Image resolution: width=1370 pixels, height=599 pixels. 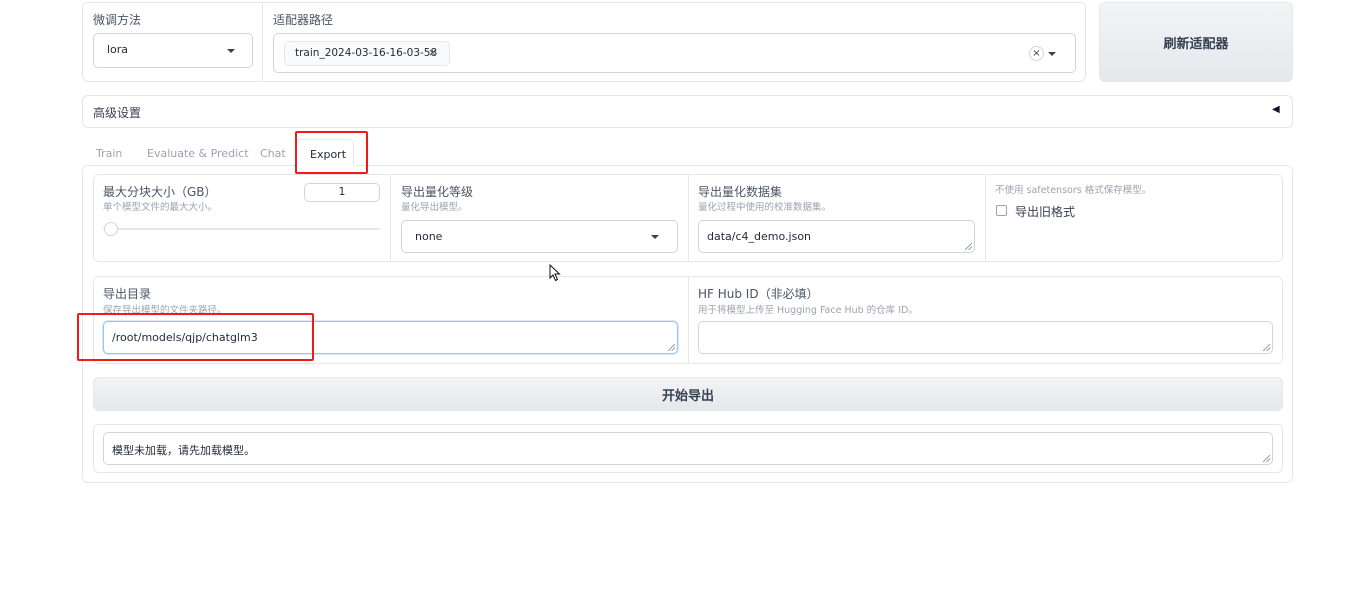 I want to click on finetune-method-dropdown: lora, so click(x=173, y=50).